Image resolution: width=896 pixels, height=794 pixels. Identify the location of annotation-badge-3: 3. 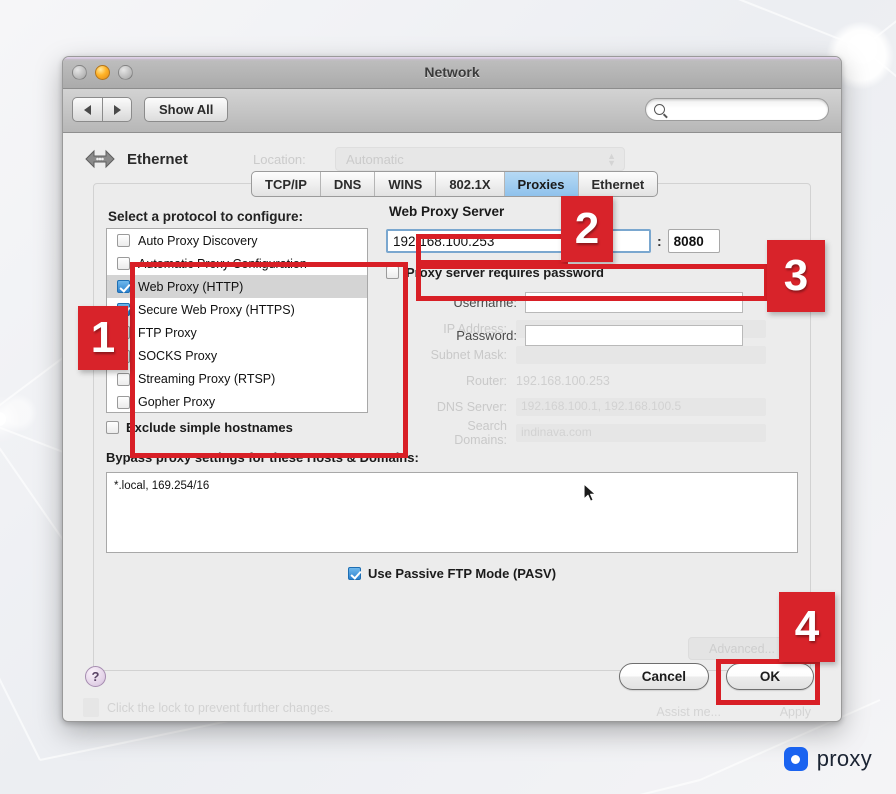
(796, 276).